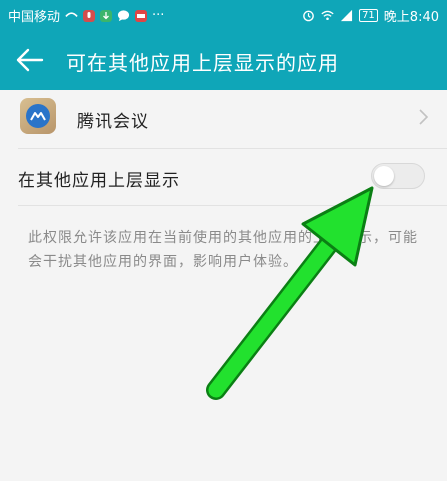 This screenshot has height=481, width=447. I want to click on back-arrow-icon, so click(31, 60).